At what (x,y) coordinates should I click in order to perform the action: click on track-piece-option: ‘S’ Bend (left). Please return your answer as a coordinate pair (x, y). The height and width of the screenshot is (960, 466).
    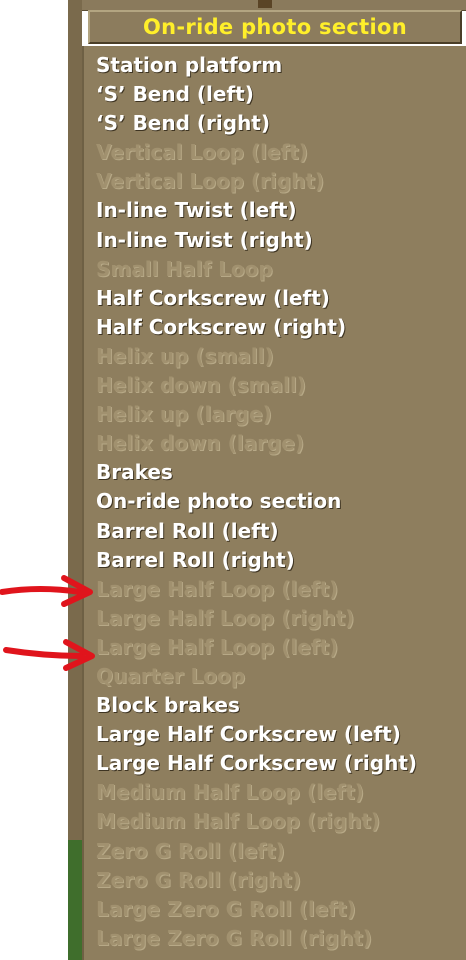
    Looking at the image, I should click on (281, 94).